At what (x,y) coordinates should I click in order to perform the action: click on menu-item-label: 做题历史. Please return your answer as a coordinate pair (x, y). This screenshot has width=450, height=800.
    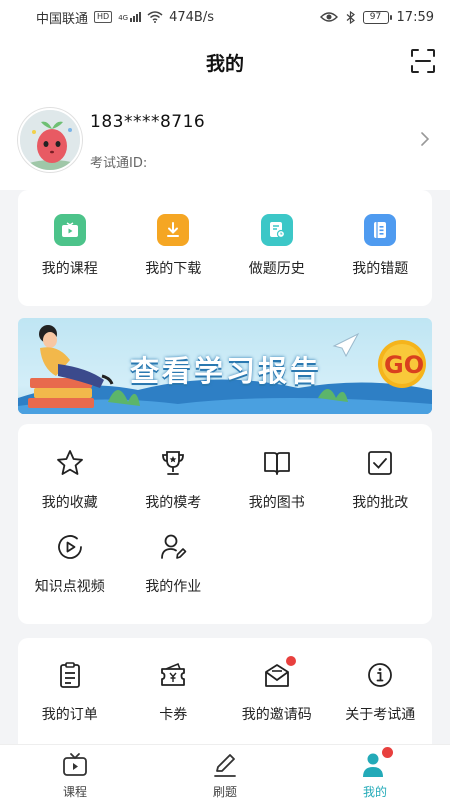
    Looking at the image, I should click on (276, 269).